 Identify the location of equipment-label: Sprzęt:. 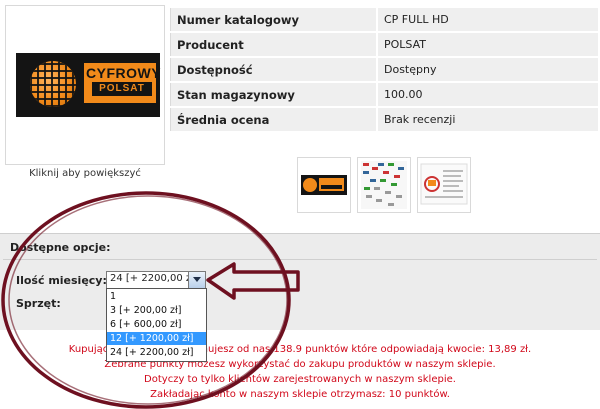
(38, 303).